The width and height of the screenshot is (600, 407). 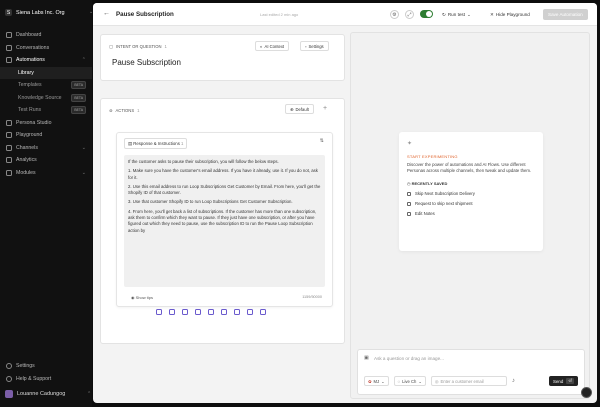 I want to click on help-icon, so click(x=9, y=378).